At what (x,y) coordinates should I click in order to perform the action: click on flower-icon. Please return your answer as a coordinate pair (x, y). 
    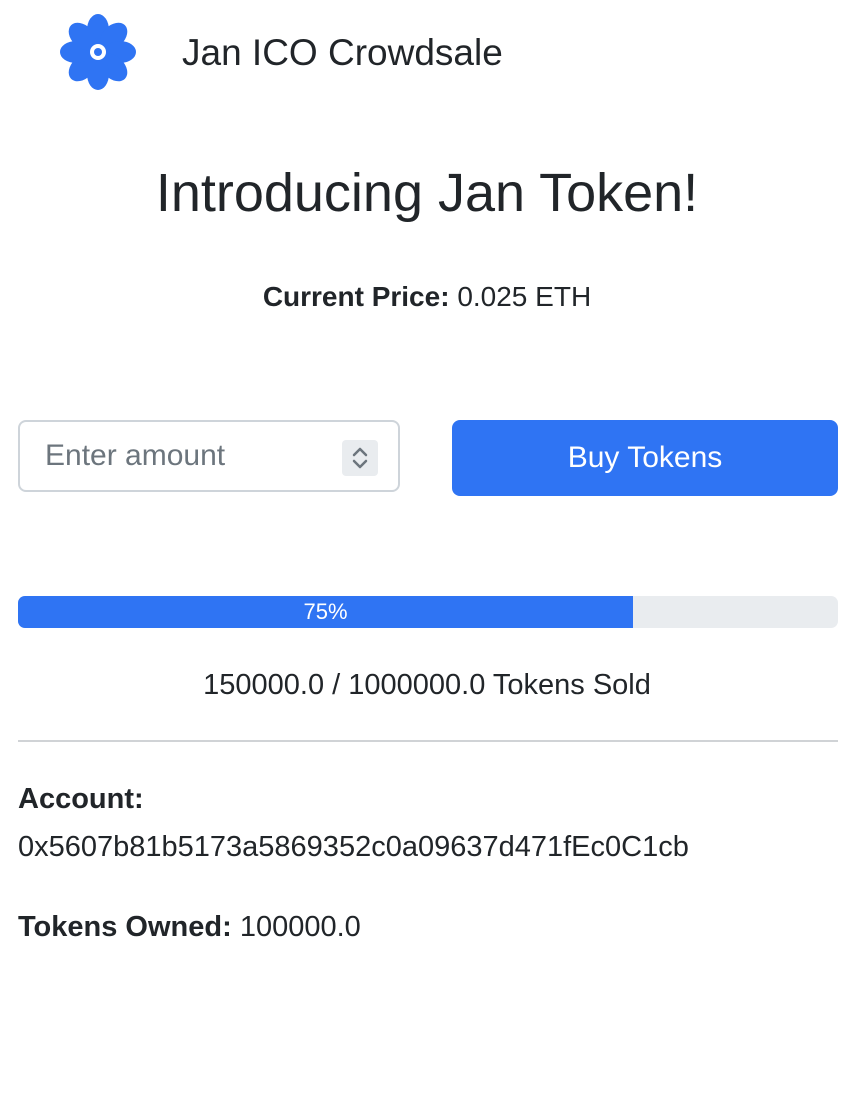
    Looking at the image, I should click on (98, 52).